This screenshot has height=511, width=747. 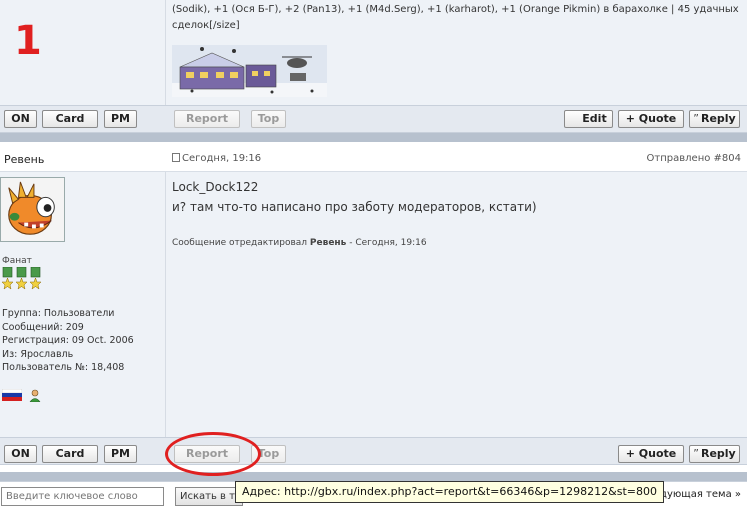 I want to click on search-input, so click(x=82, y=496).